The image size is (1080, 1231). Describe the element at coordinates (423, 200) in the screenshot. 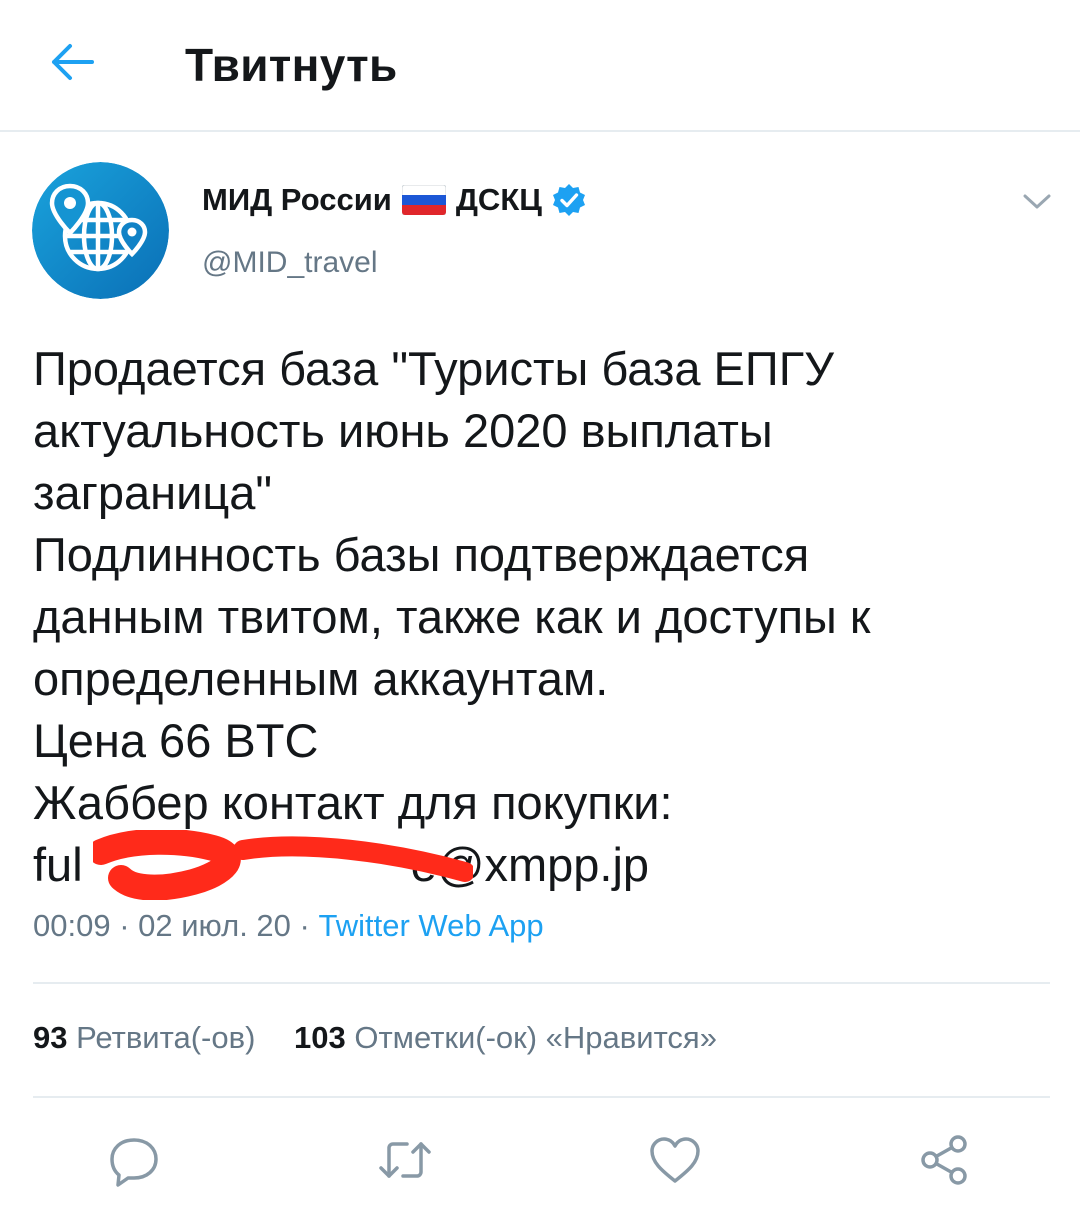

I see `russia-flag-icon` at that location.